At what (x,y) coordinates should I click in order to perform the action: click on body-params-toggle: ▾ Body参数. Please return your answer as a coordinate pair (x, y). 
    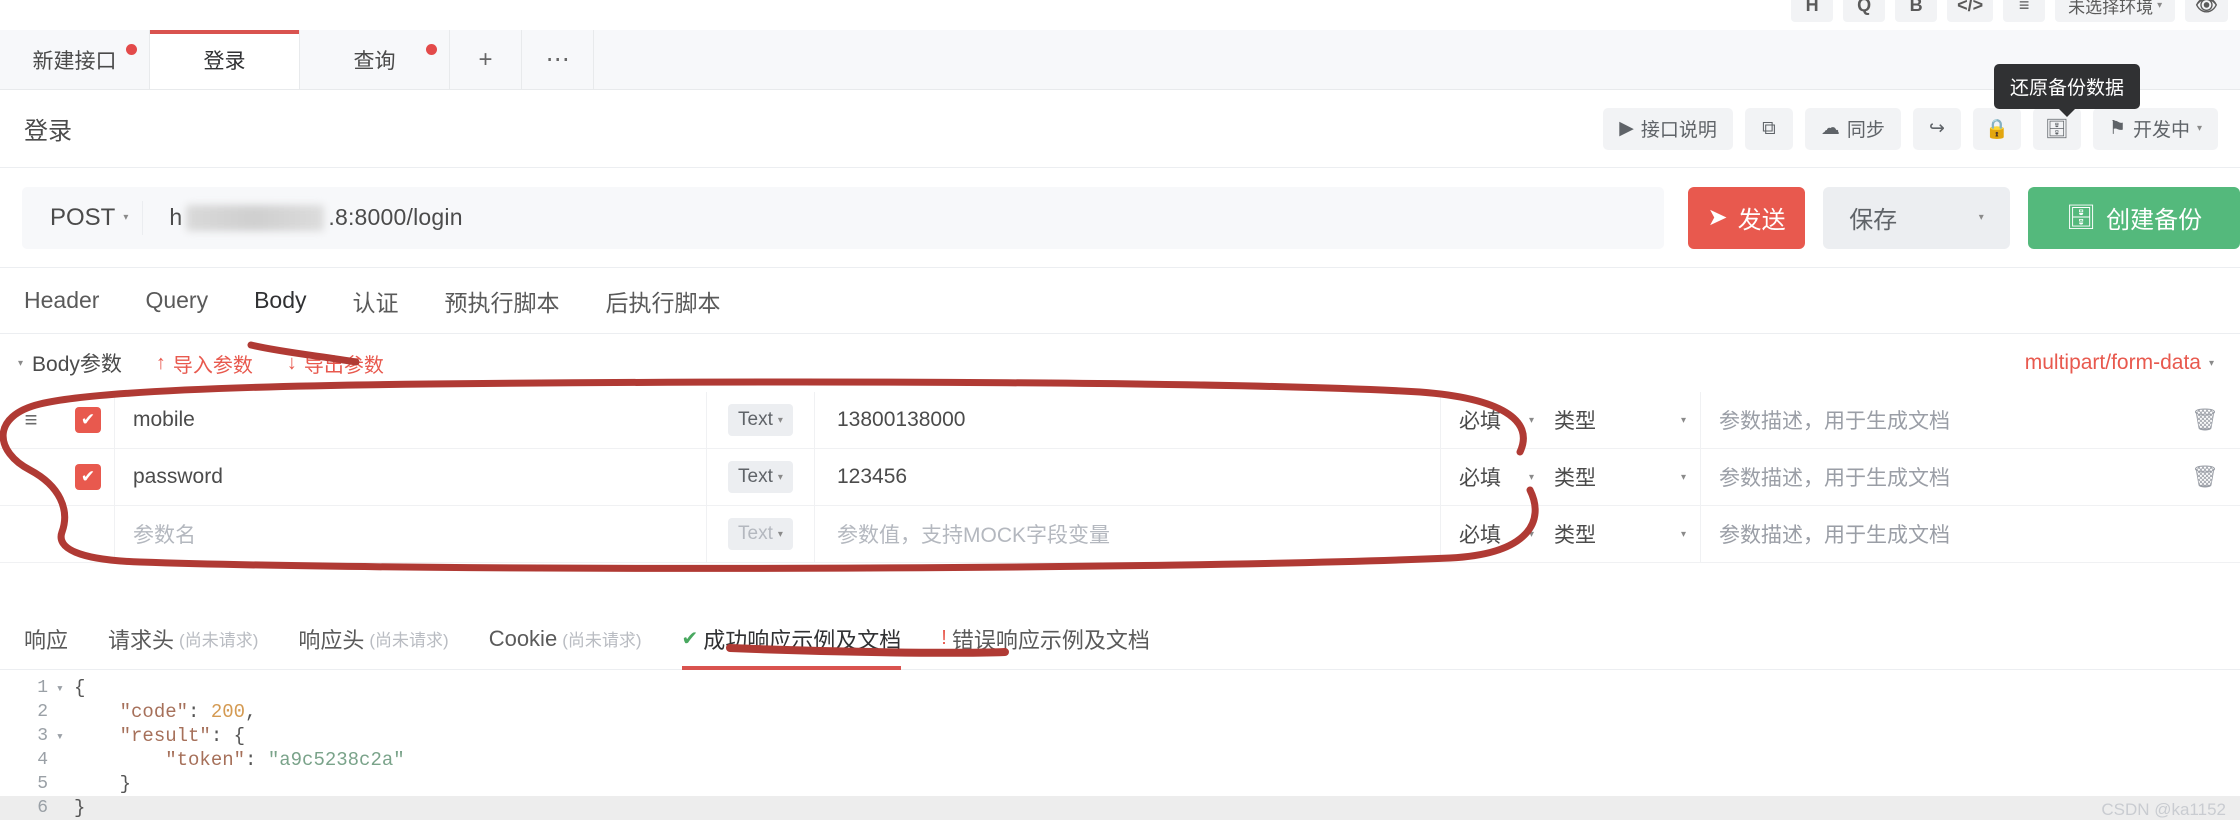
    Looking at the image, I should click on (70, 363).